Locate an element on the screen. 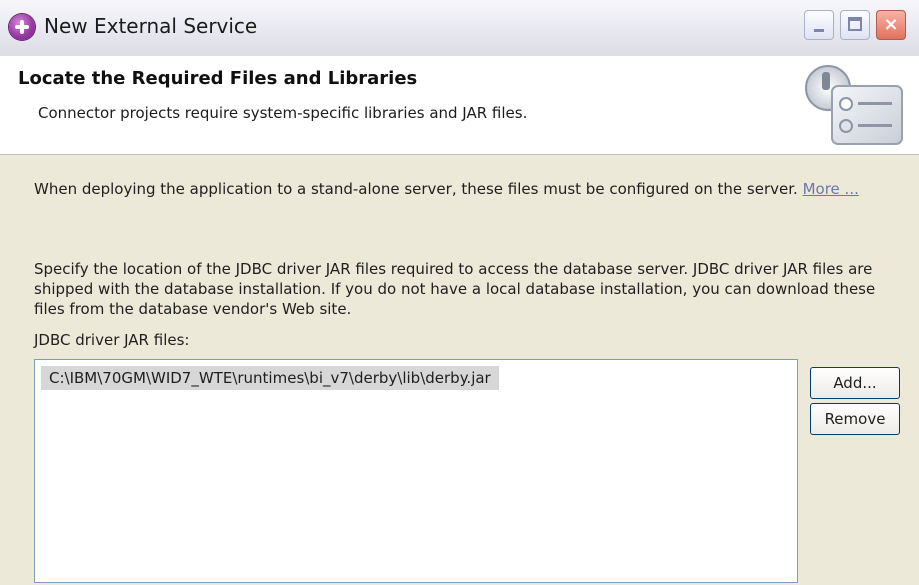 This screenshot has width=919, height=585. remove-button: Remove is located at coordinates (855, 419).